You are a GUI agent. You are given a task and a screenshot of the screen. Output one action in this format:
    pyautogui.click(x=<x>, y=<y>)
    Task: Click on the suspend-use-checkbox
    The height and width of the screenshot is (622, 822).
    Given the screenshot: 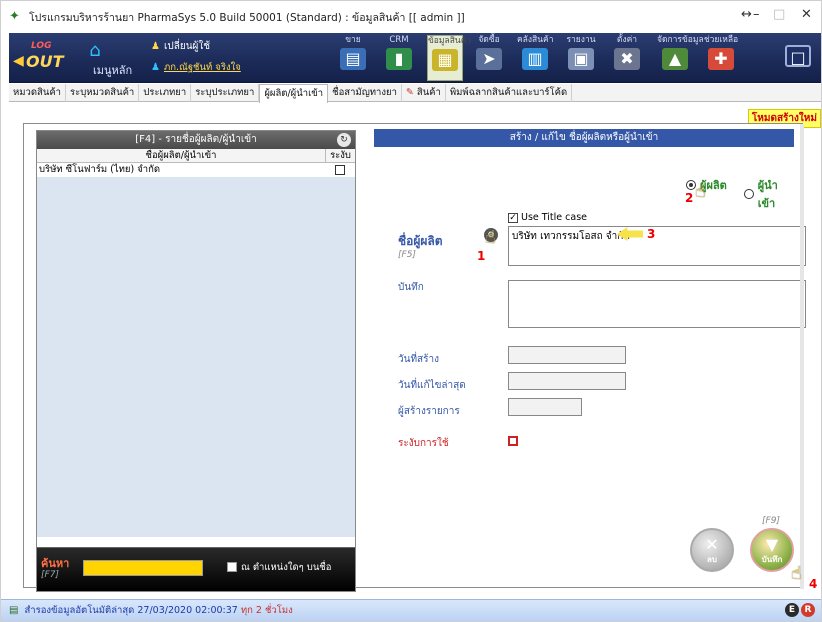 What is the action you would take?
    pyautogui.click(x=513, y=441)
    